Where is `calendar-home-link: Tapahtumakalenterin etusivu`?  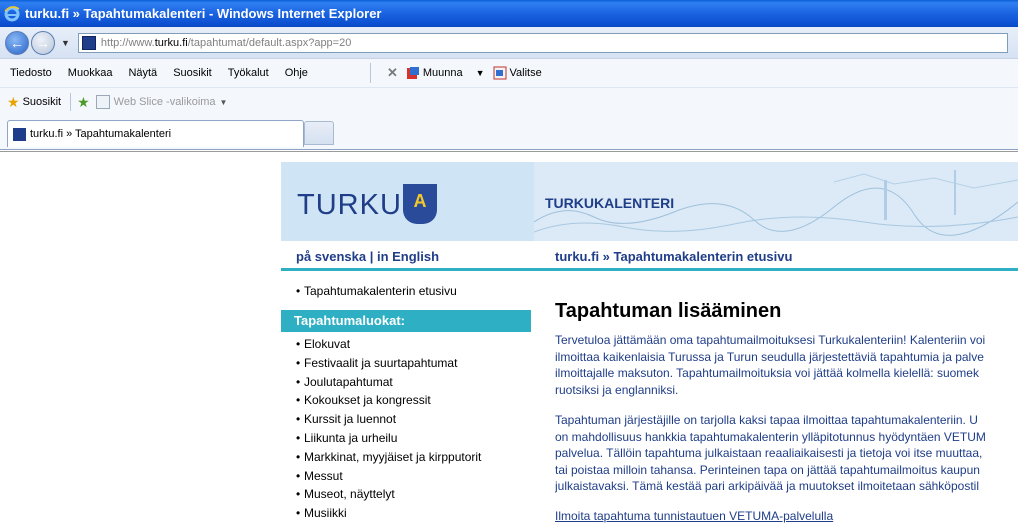
calendar-home-link: Tapahtumakalenterin etusivu is located at coordinates (406, 291).